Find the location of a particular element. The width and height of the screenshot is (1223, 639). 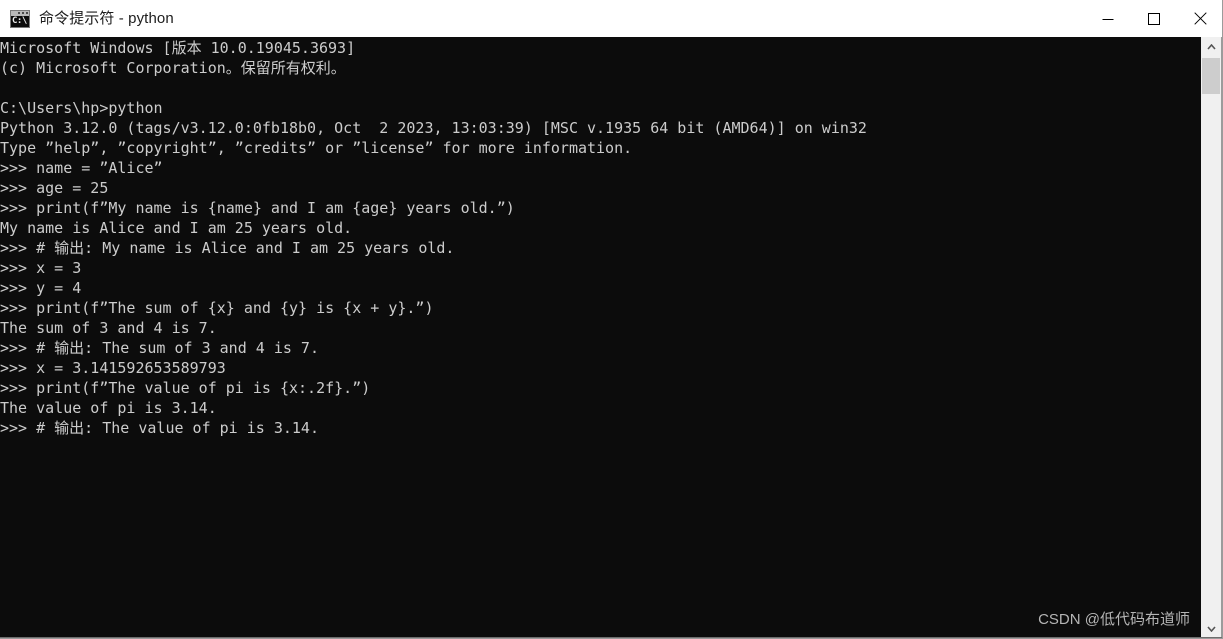

window-title: 命令提示符 - python is located at coordinates (106, 18).